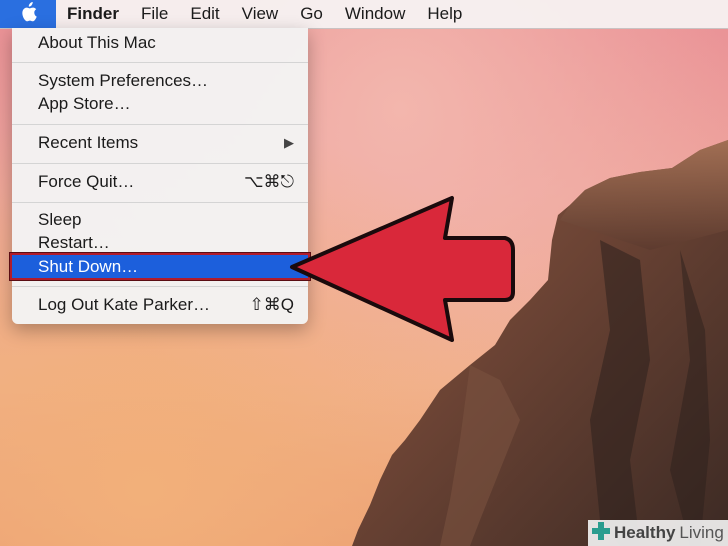  I want to click on healthy-living-watermark: Healthy Living, so click(658, 533).